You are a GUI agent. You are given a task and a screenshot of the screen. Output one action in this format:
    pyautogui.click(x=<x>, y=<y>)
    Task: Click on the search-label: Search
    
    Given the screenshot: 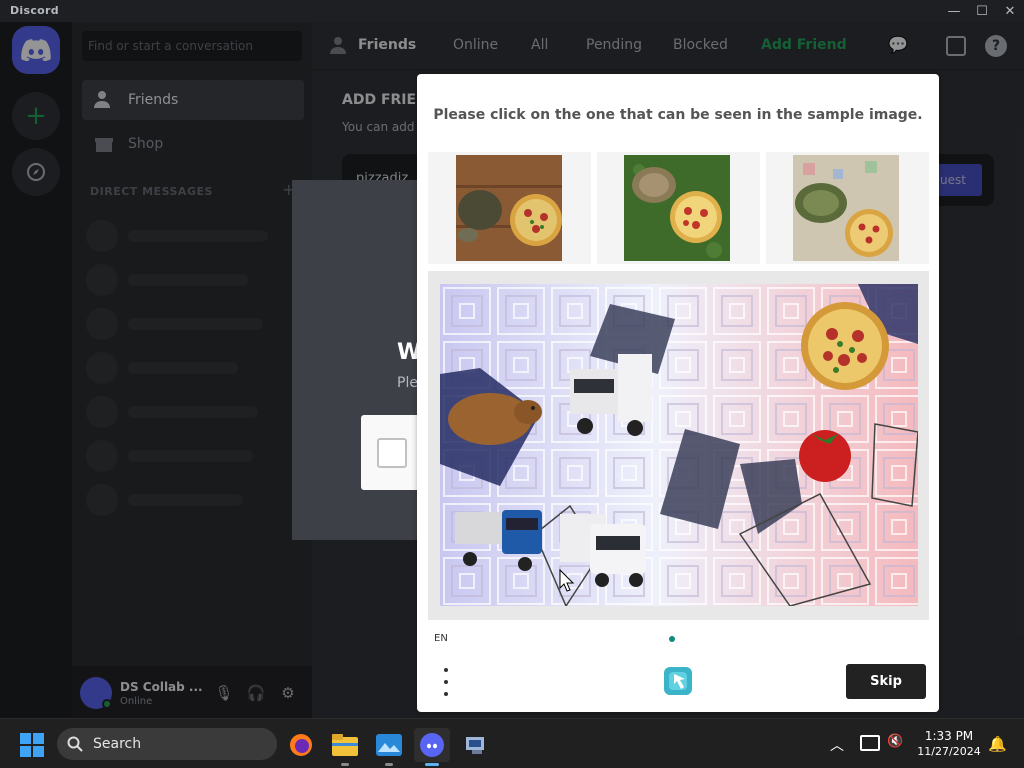 What is the action you would take?
    pyautogui.click(x=117, y=744)
    